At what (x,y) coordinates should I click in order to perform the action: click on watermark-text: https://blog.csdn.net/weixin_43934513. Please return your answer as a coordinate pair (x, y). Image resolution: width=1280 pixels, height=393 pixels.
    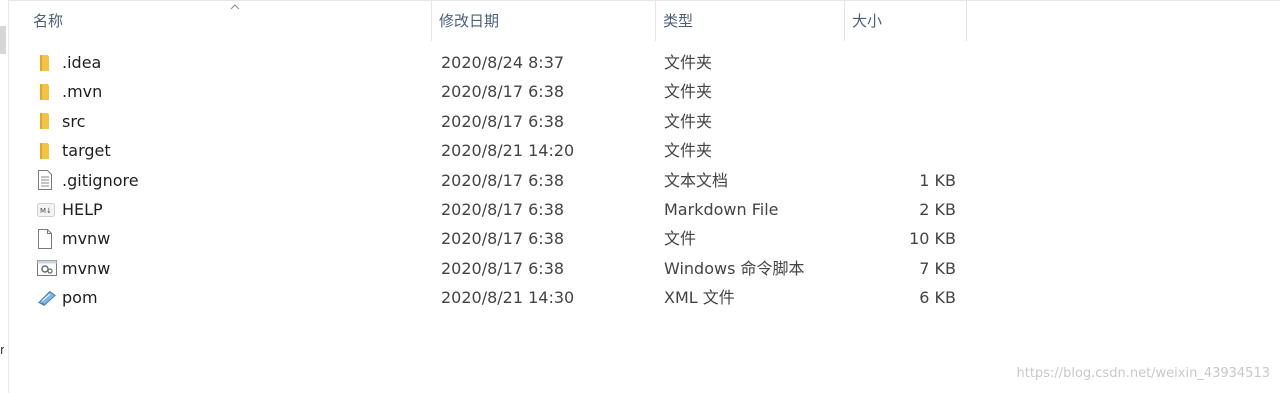
    Looking at the image, I should click on (1143, 373).